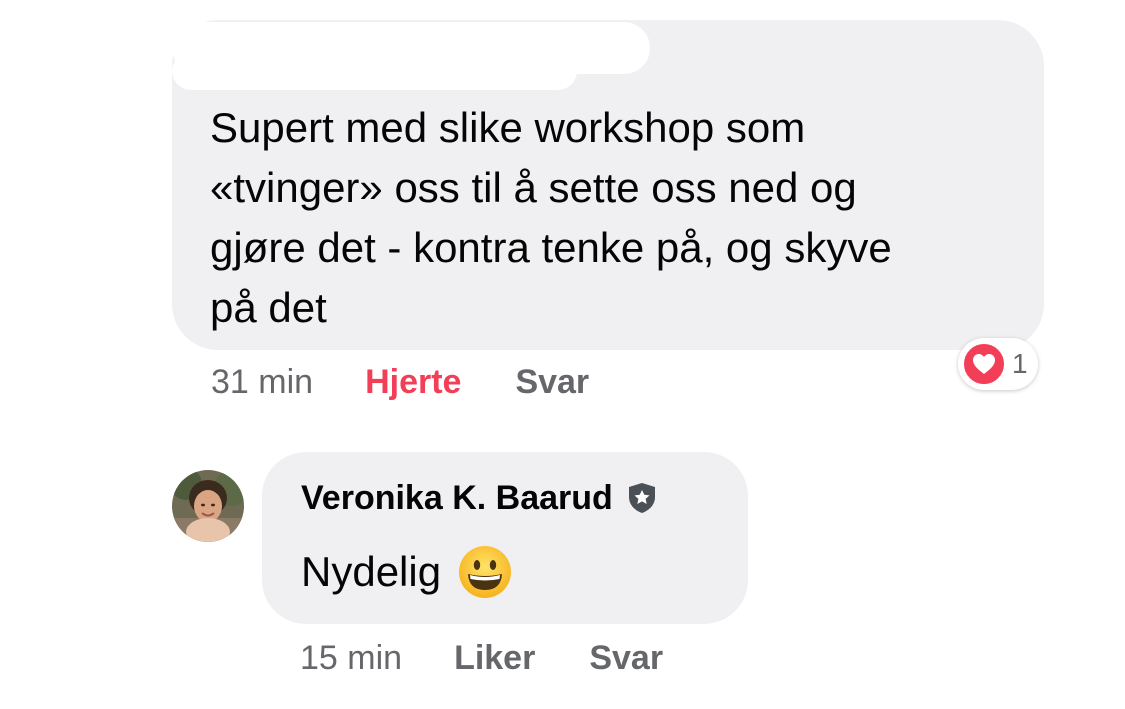  I want to click on comment-actions: 31 min Hjerte Svar, so click(427, 382).